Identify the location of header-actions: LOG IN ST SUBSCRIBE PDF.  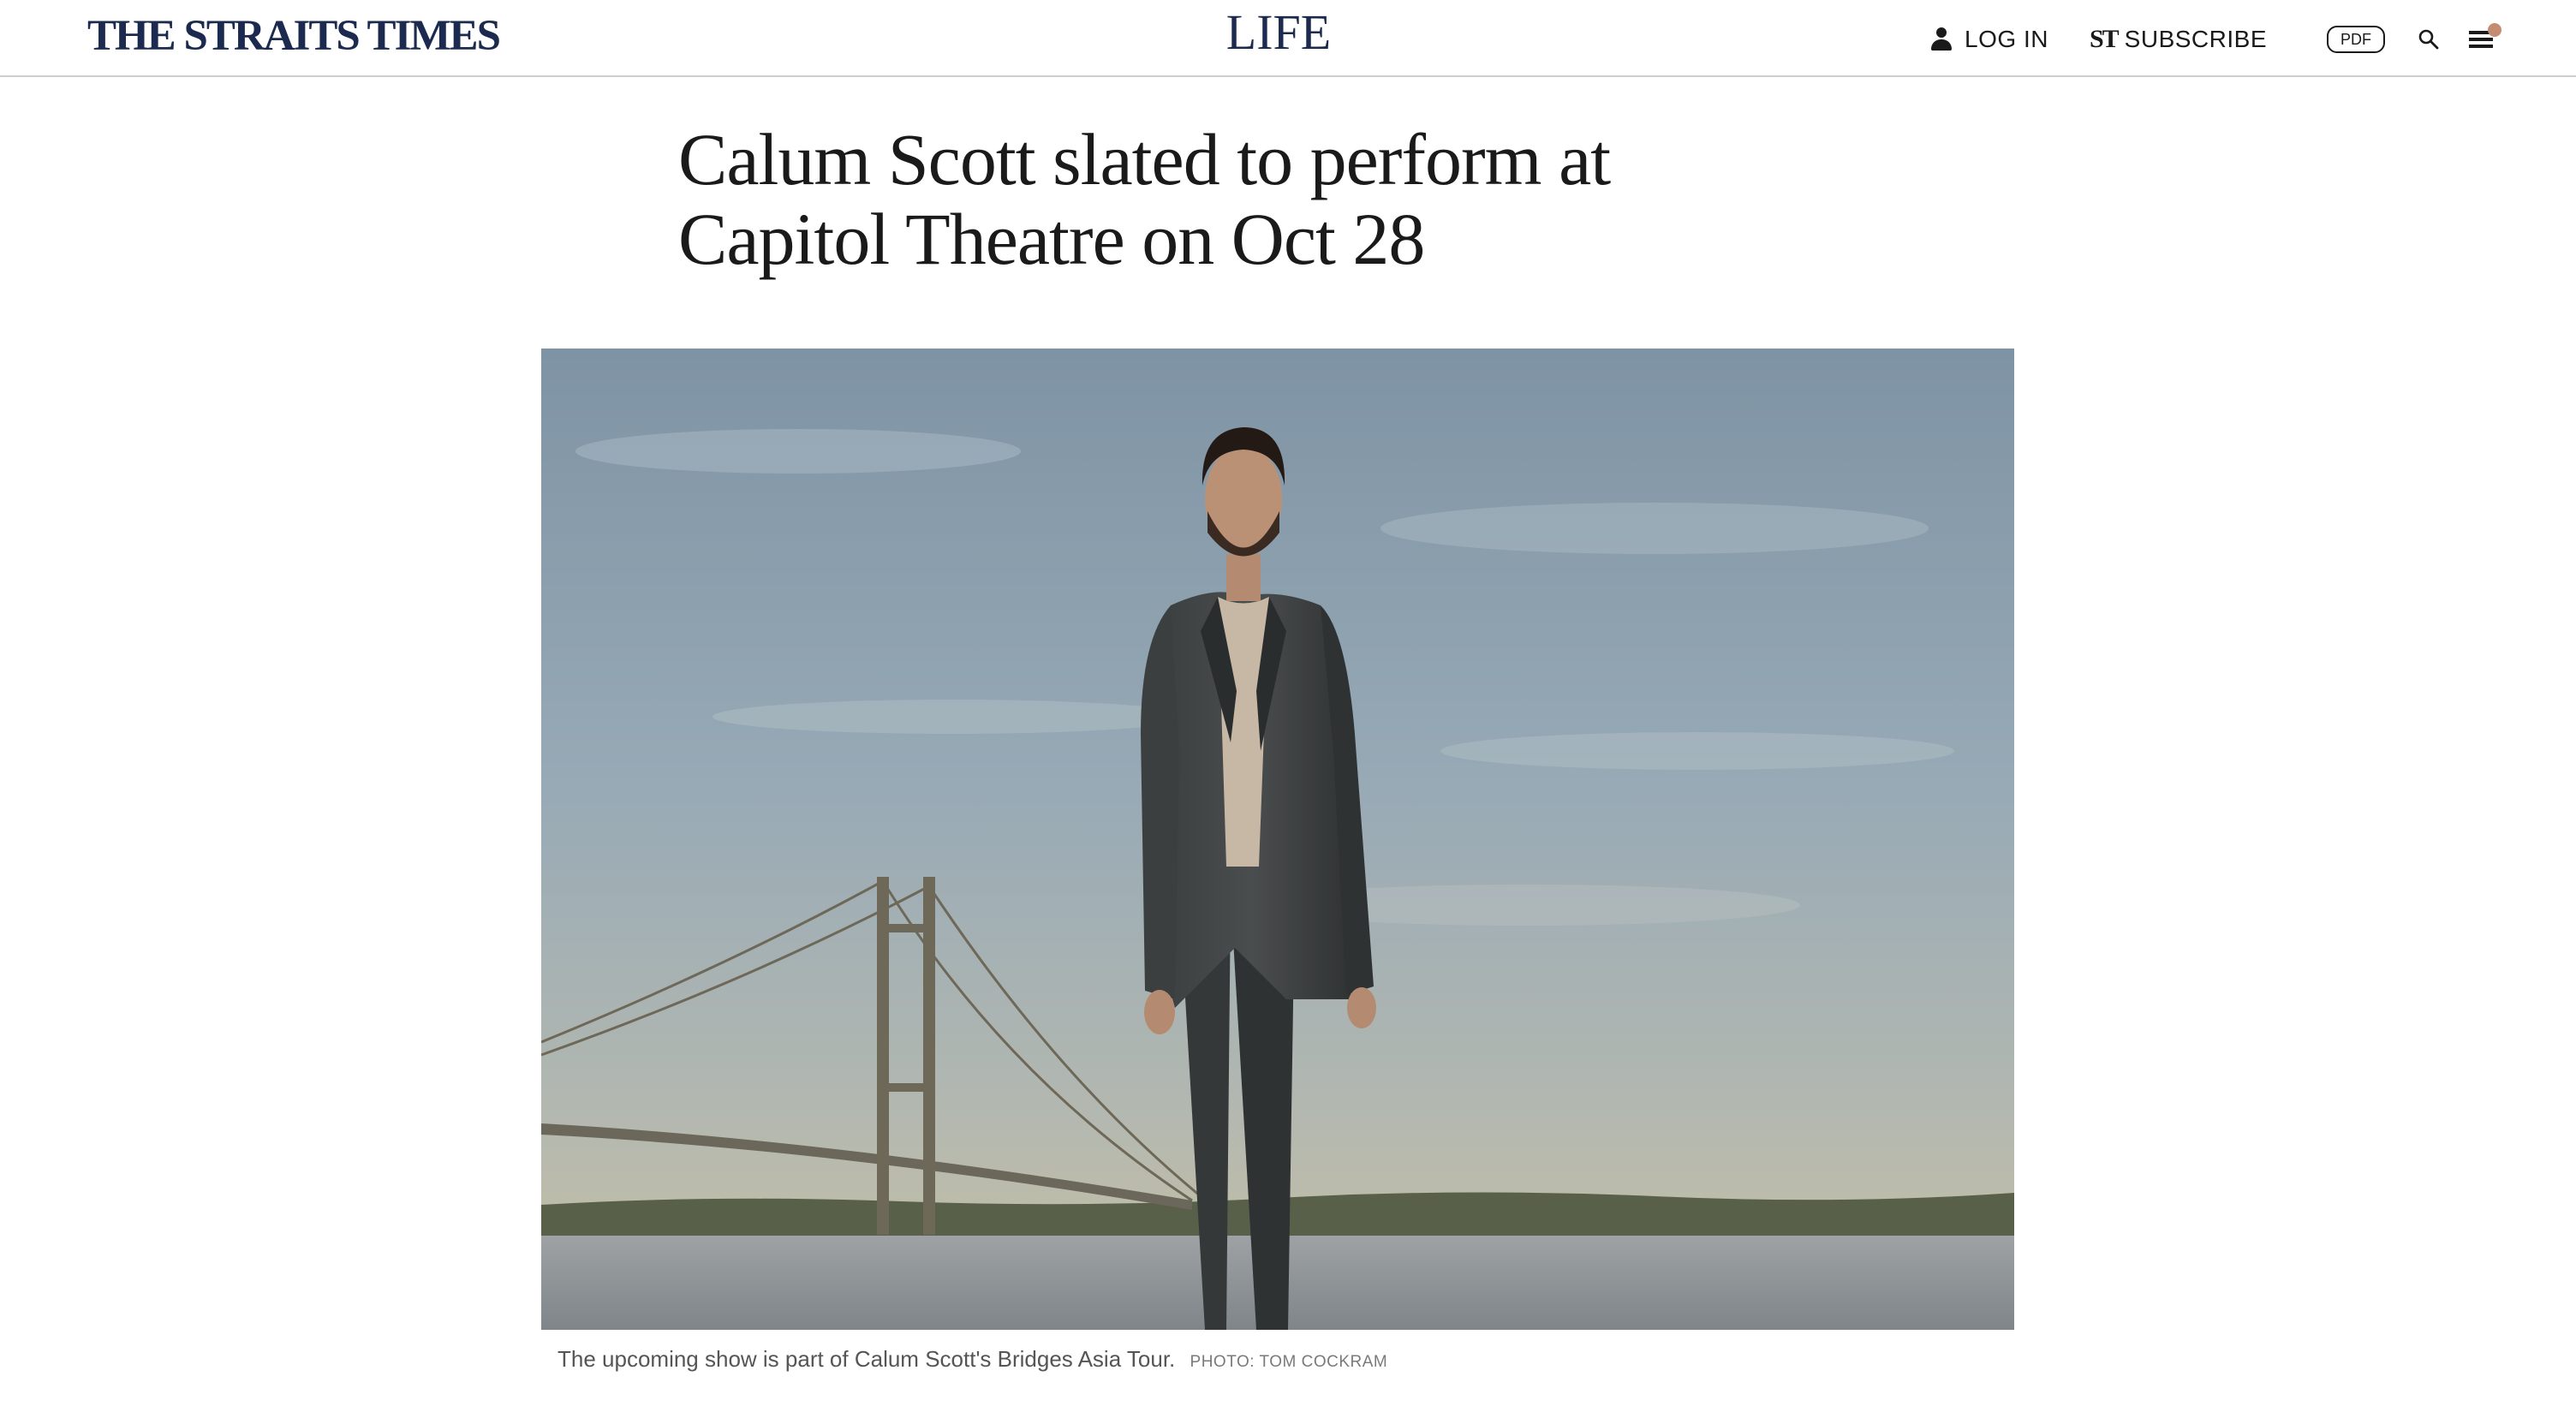
(2215, 39).